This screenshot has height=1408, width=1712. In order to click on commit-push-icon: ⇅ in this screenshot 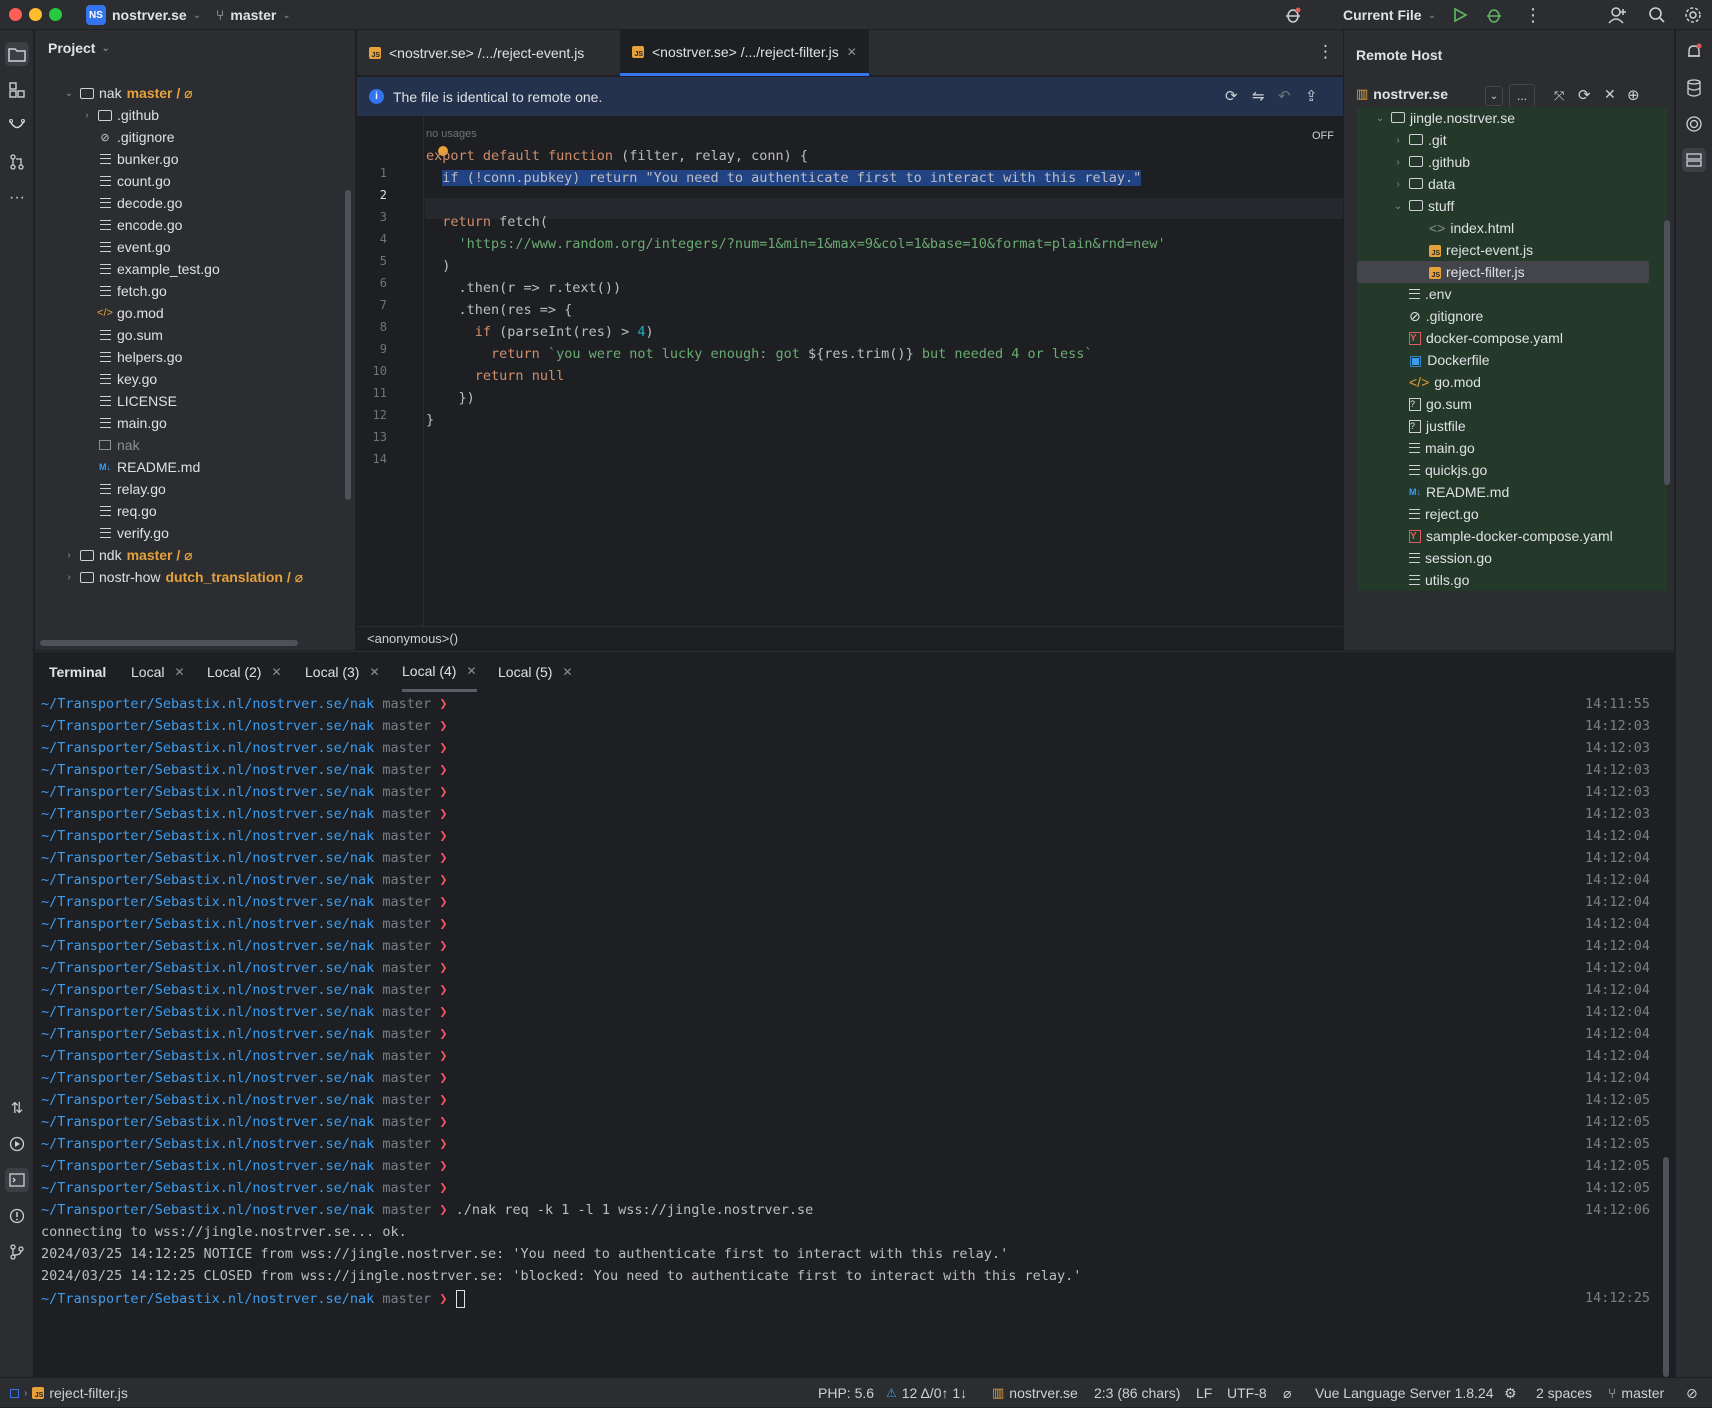, I will do `click(17, 1108)`.